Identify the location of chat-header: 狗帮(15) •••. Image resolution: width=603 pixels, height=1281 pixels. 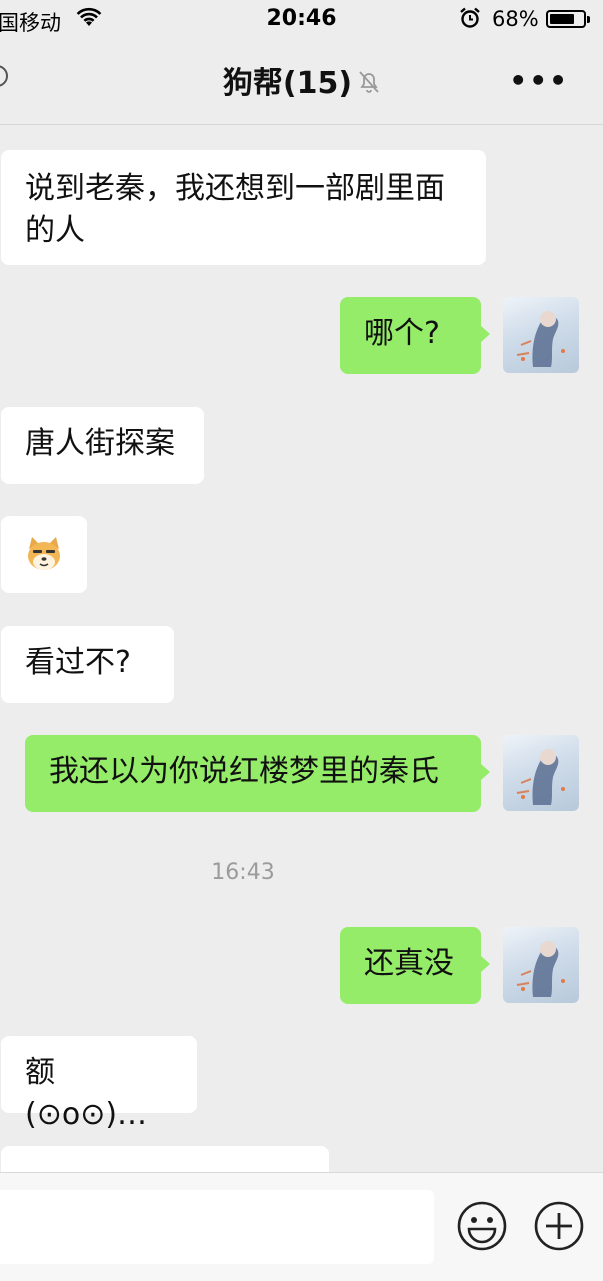
(301, 82).